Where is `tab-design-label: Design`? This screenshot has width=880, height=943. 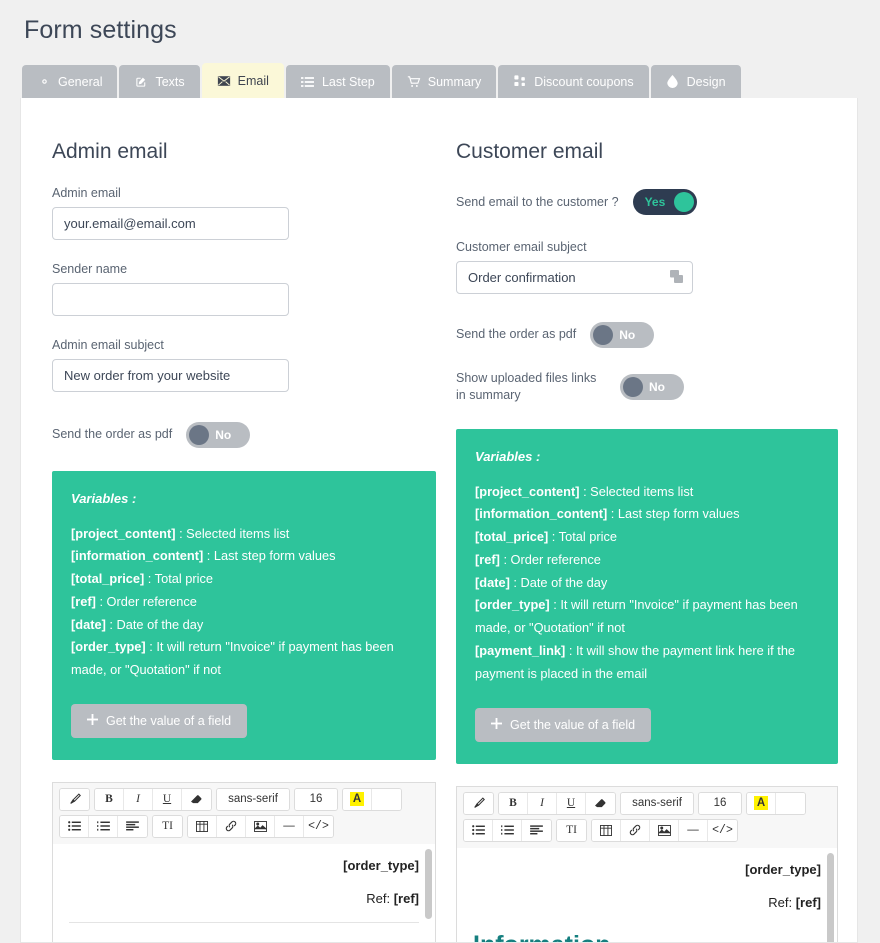
tab-design-label: Design is located at coordinates (706, 81).